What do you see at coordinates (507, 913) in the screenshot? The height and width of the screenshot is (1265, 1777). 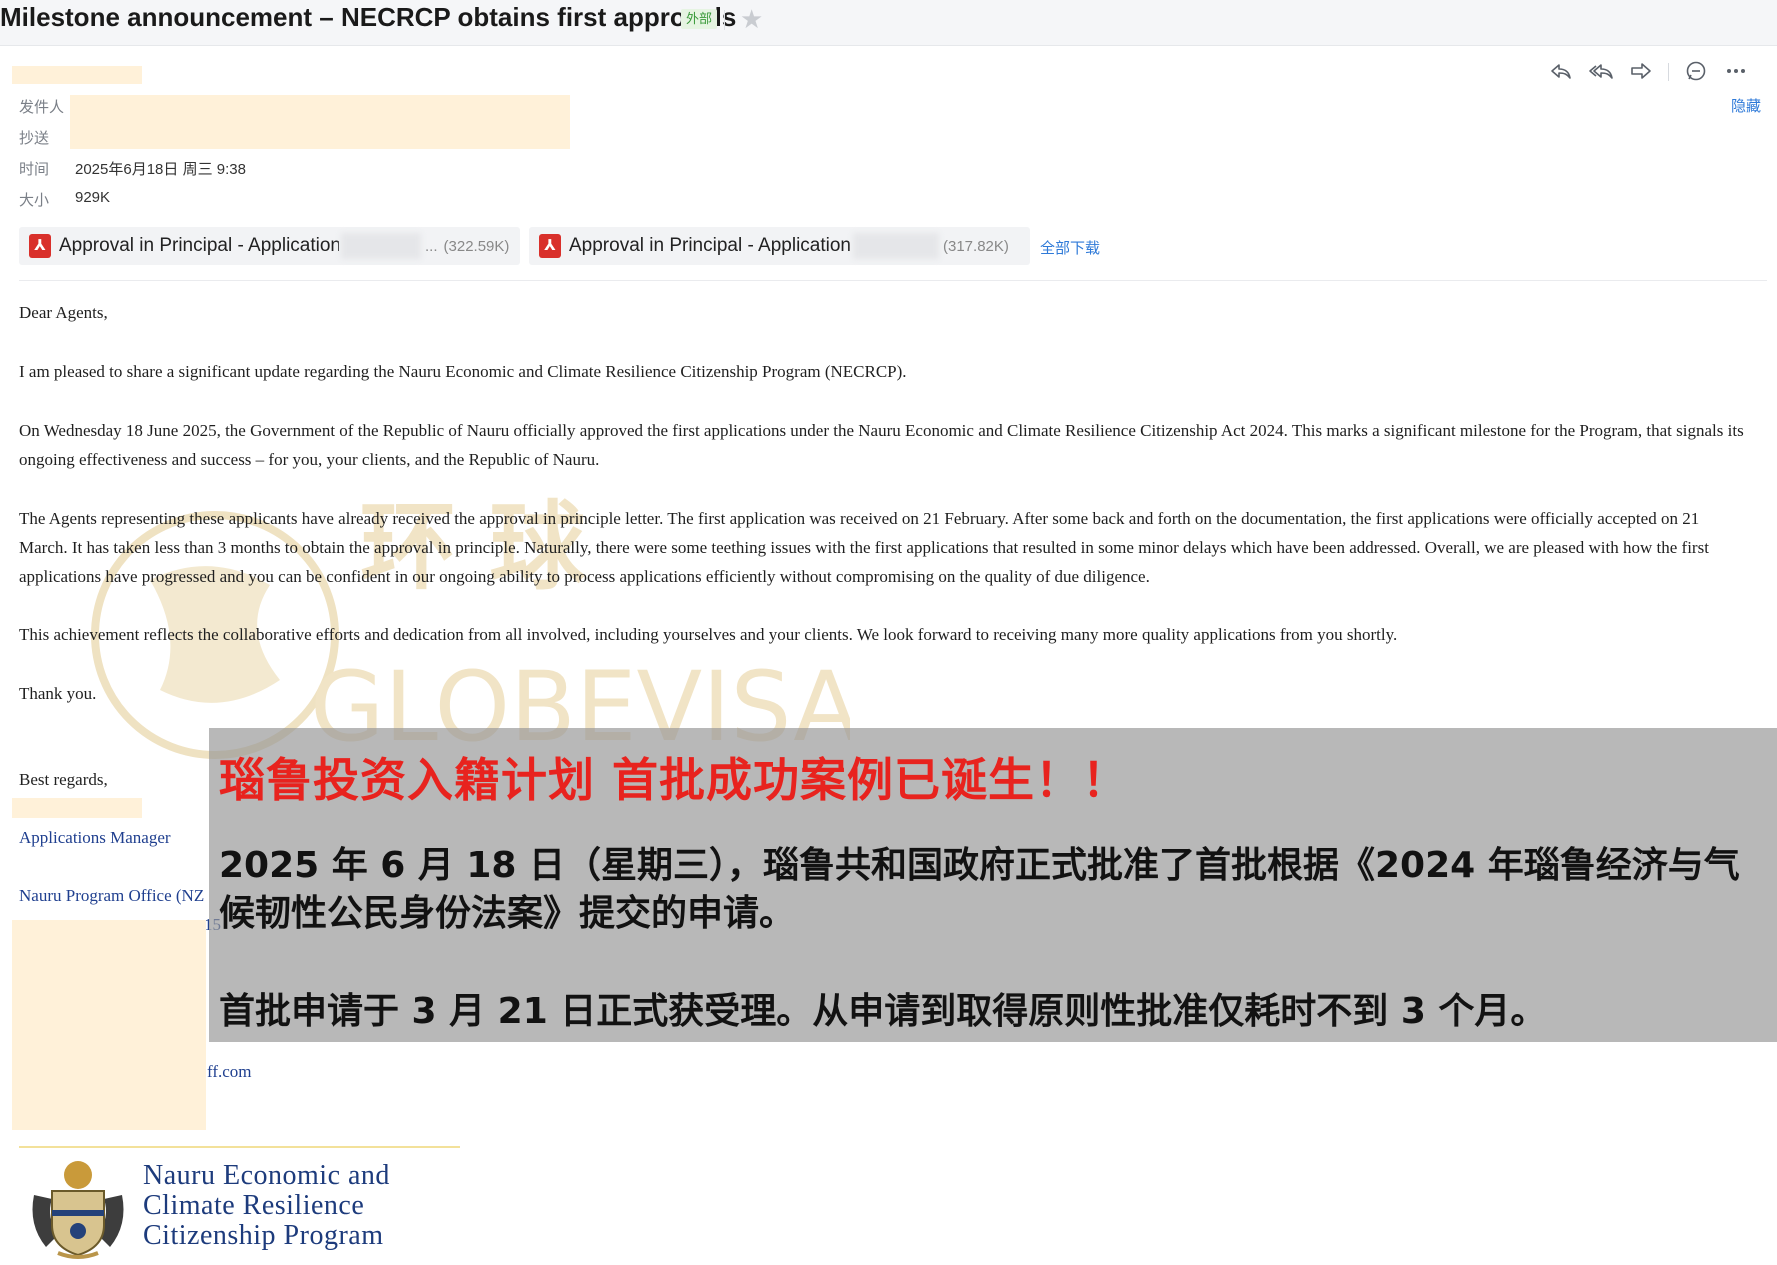 I see `overlay-line-2: 候韧性公民身份法案》提交的申请。` at bounding box center [507, 913].